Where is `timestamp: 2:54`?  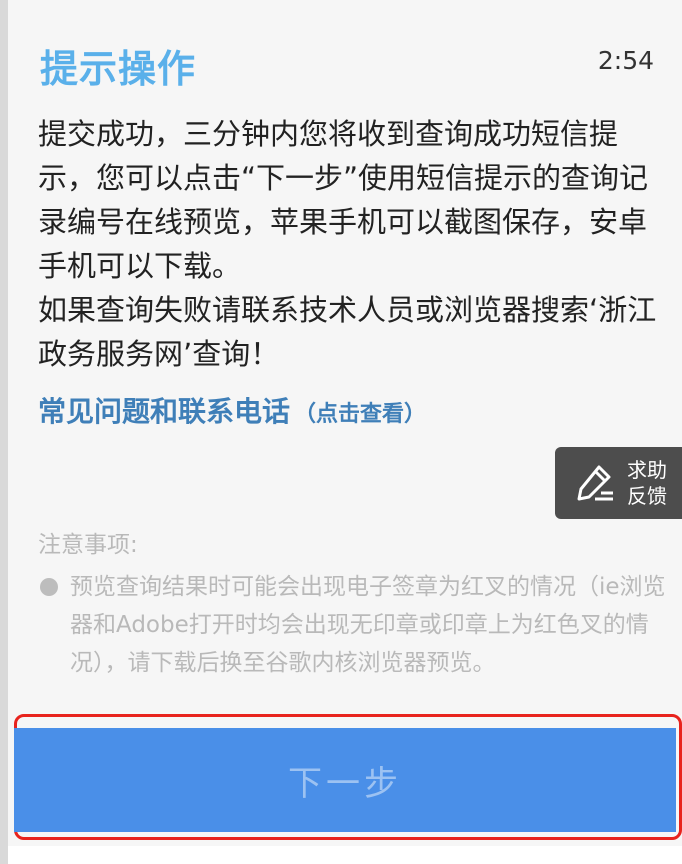
timestamp: 2:54 is located at coordinates (625, 60).